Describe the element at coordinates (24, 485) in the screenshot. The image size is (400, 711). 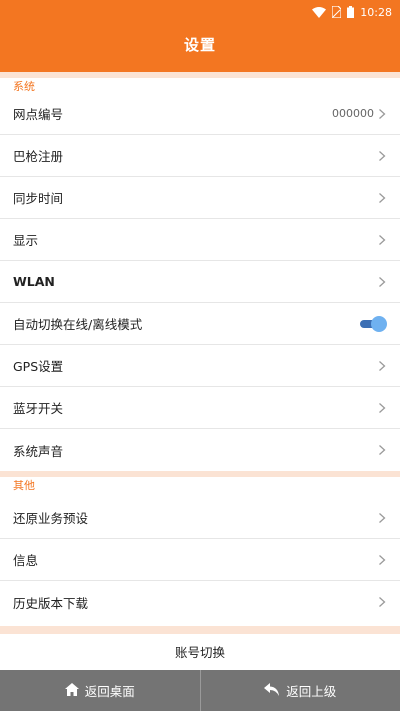
I see `section-header-other: 其他` at that location.